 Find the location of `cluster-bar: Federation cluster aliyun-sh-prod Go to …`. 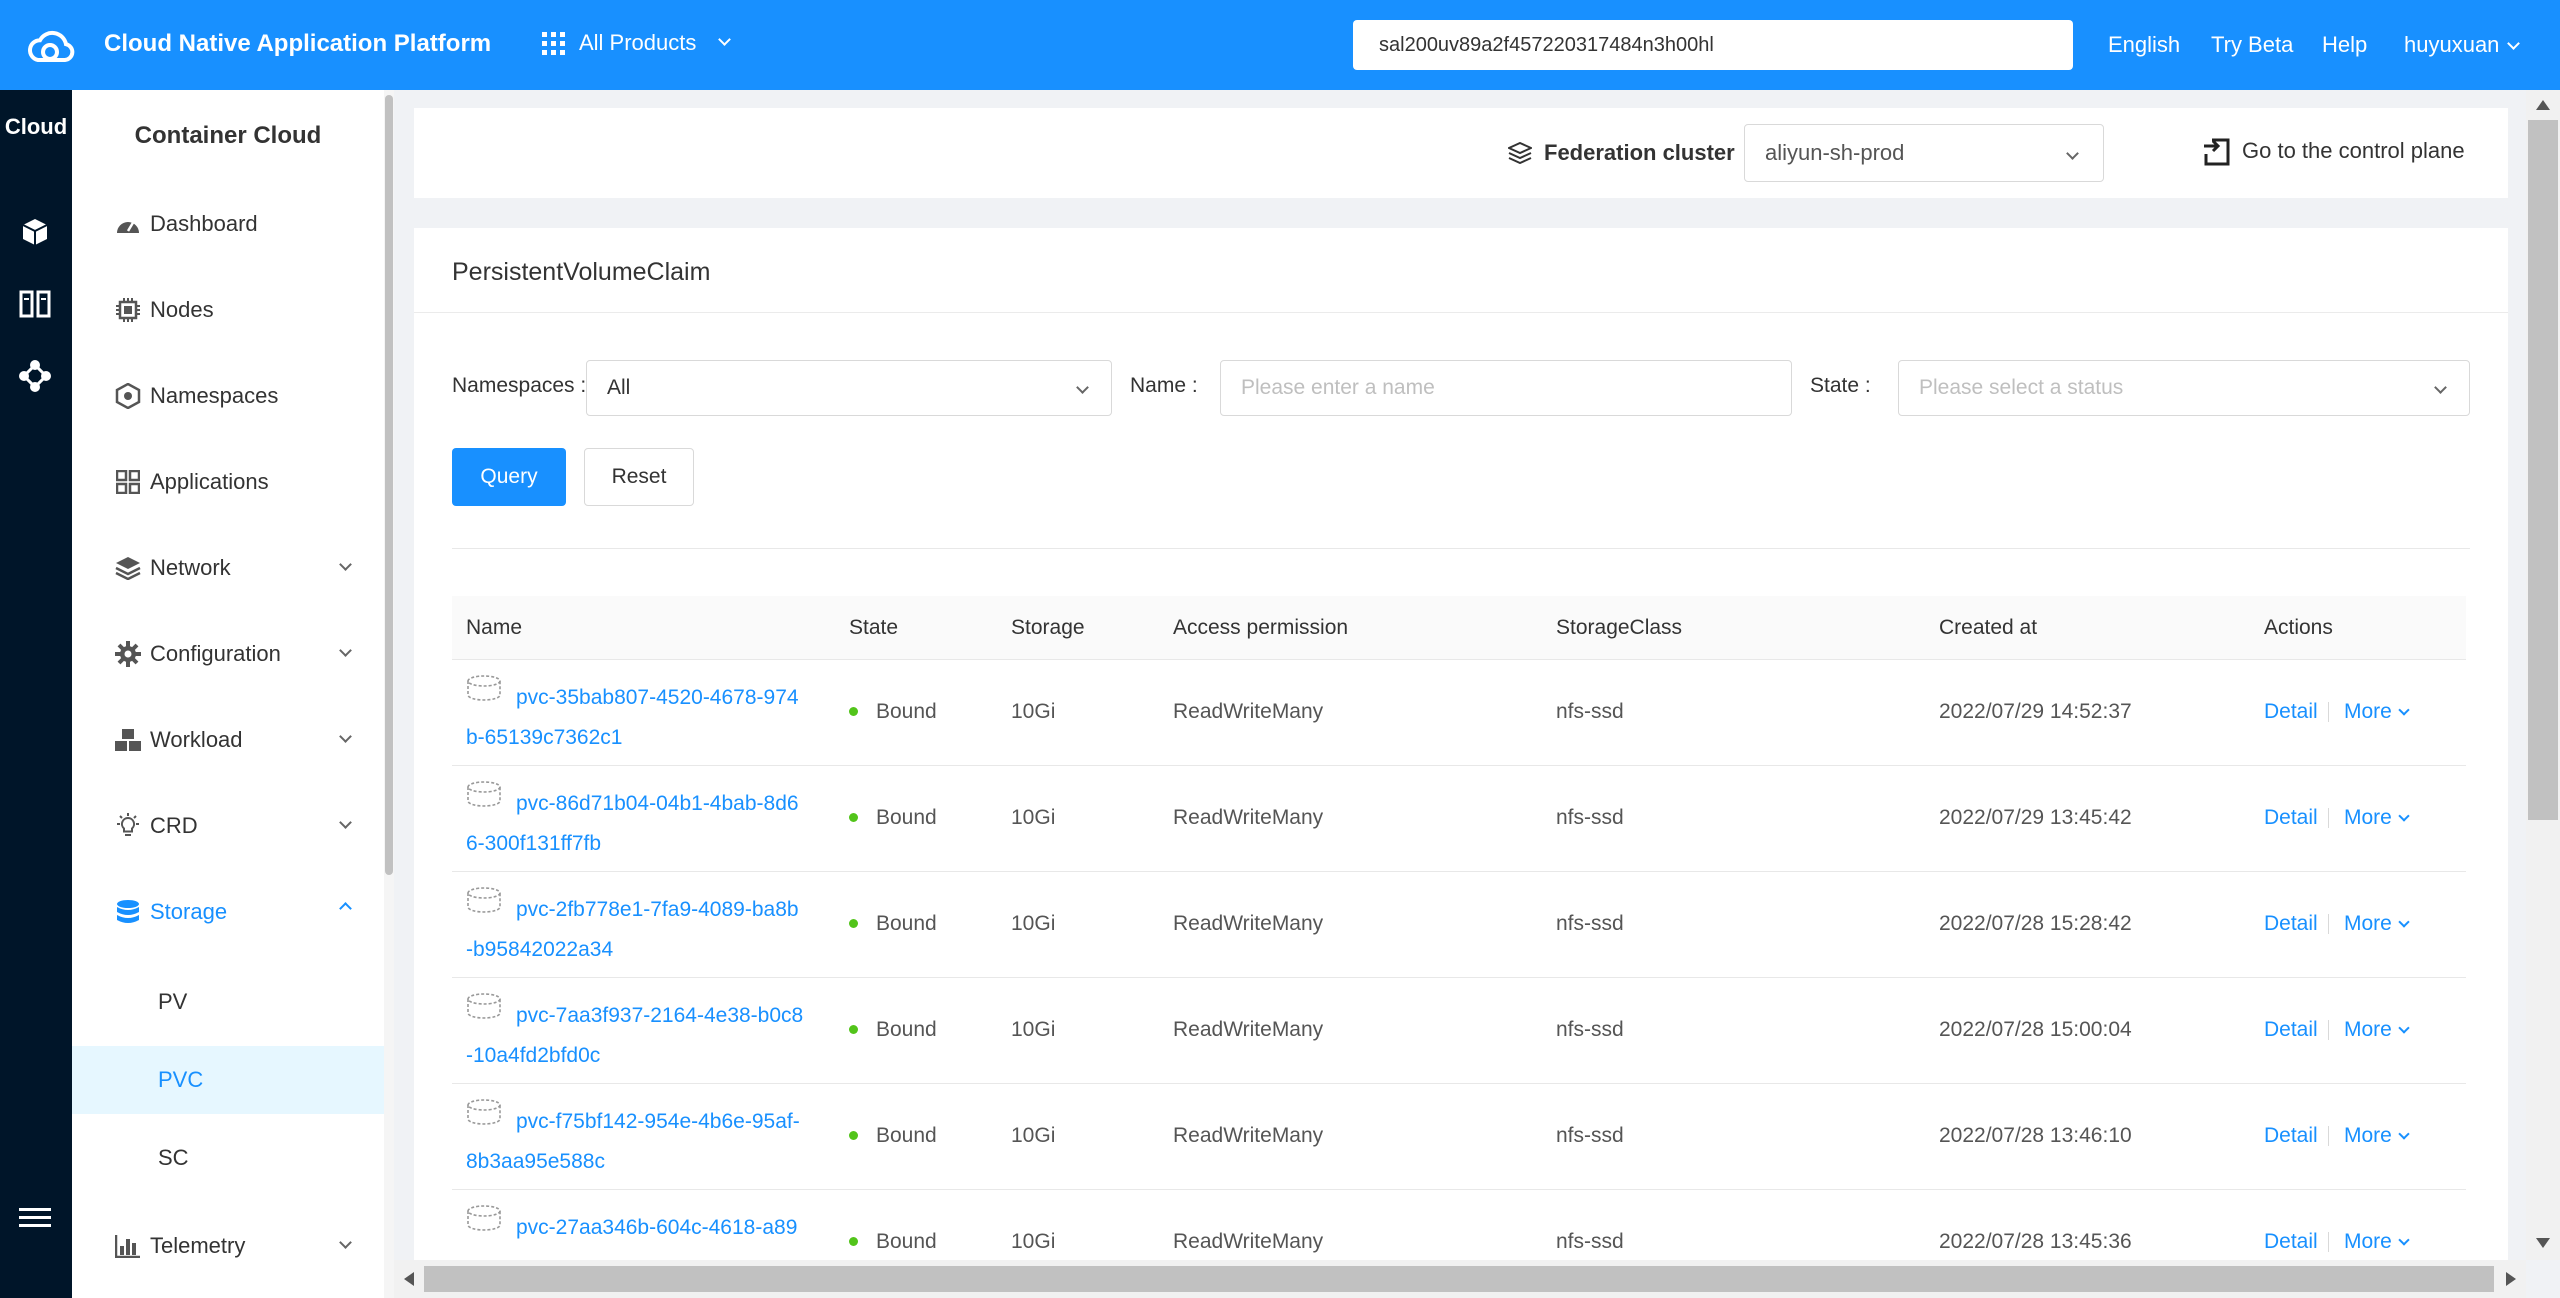

cluster-bar: Federation cluster aliyun-sh-prod Go to … is located at coordinates (1461, 153).